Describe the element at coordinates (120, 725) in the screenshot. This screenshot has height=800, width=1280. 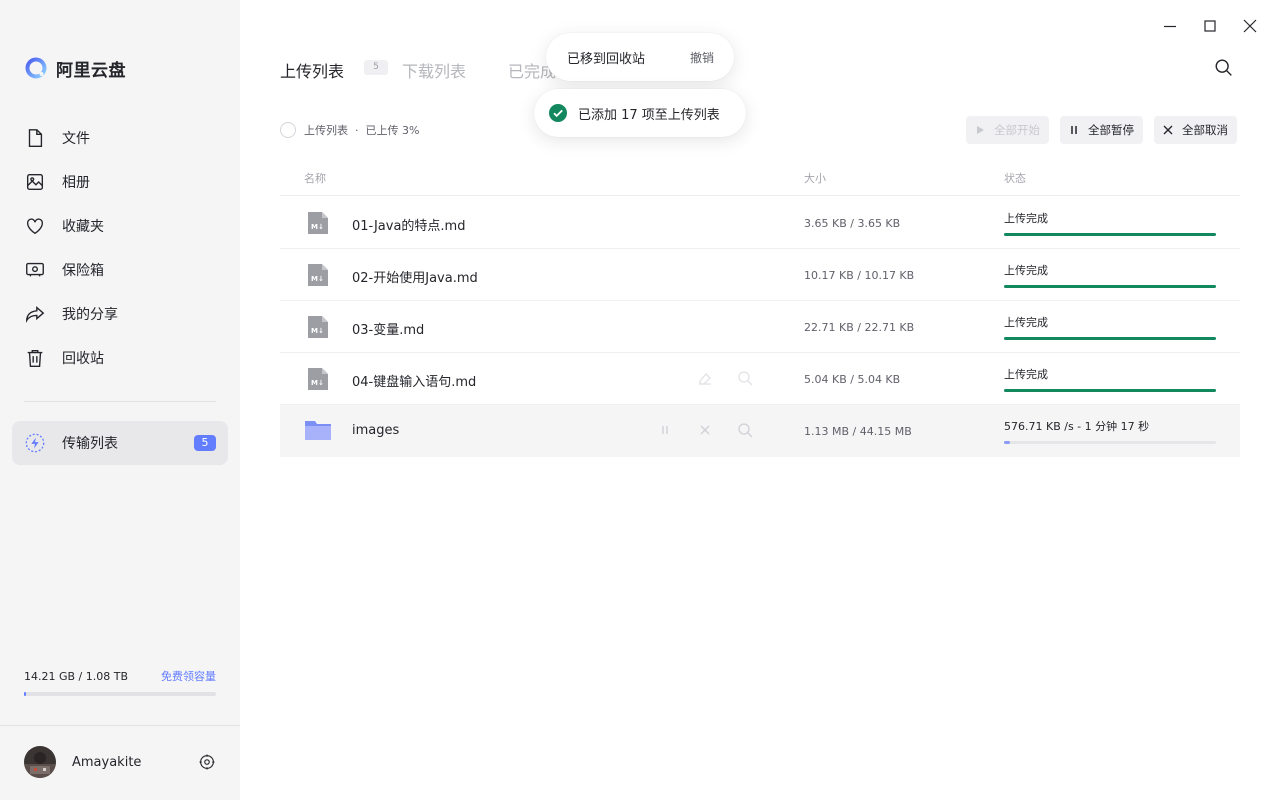
I see `sidebar-footer-divider` at that location.